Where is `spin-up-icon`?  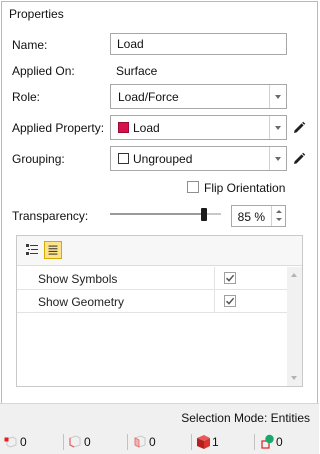 spin-up-icon is located at coordinates (279, 211).